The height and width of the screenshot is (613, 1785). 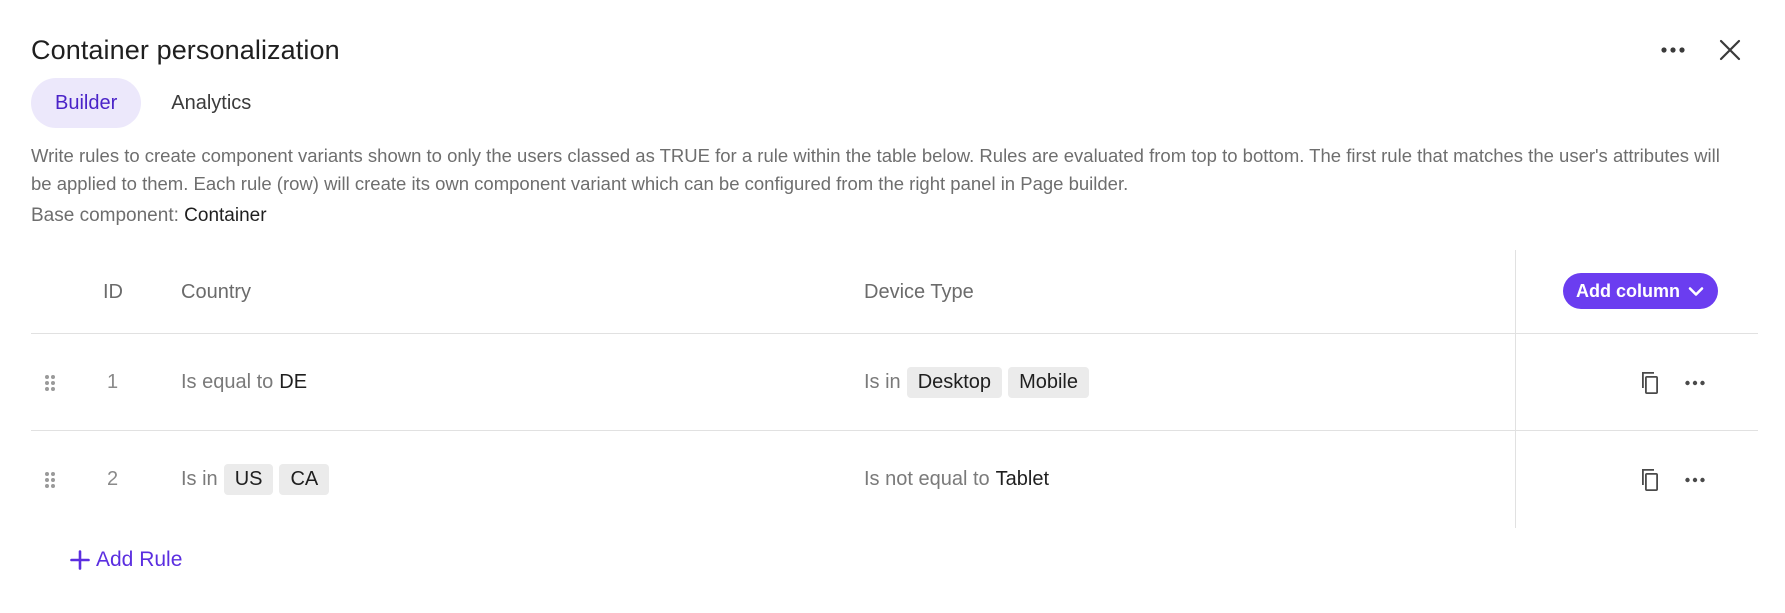 I want to click on condition-value: DE, so click(x=293, y=382).